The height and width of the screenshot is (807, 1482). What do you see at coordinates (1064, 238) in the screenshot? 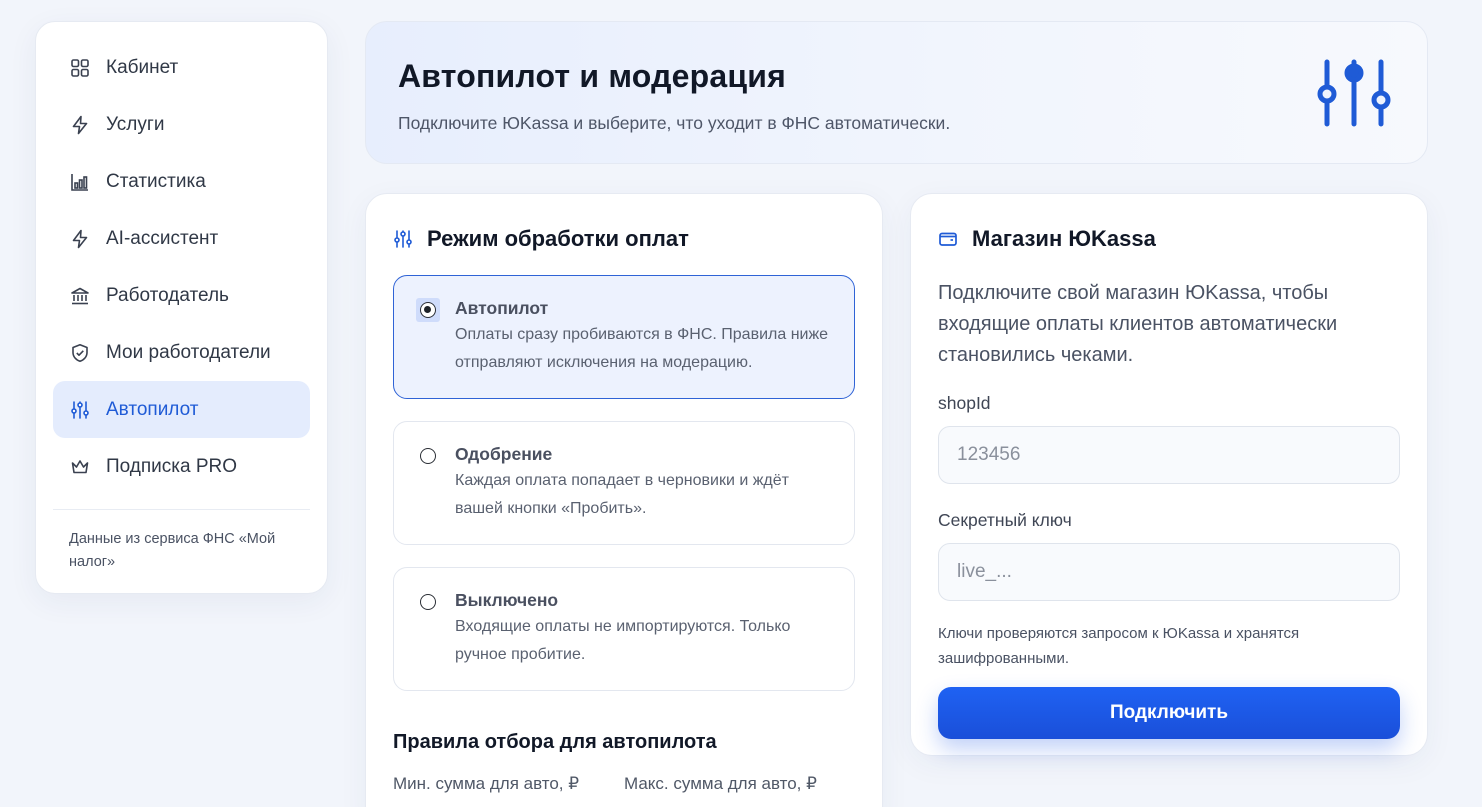
I see `card-title-text: Магазин ЮKassa` at bounding box center [1064, 238].